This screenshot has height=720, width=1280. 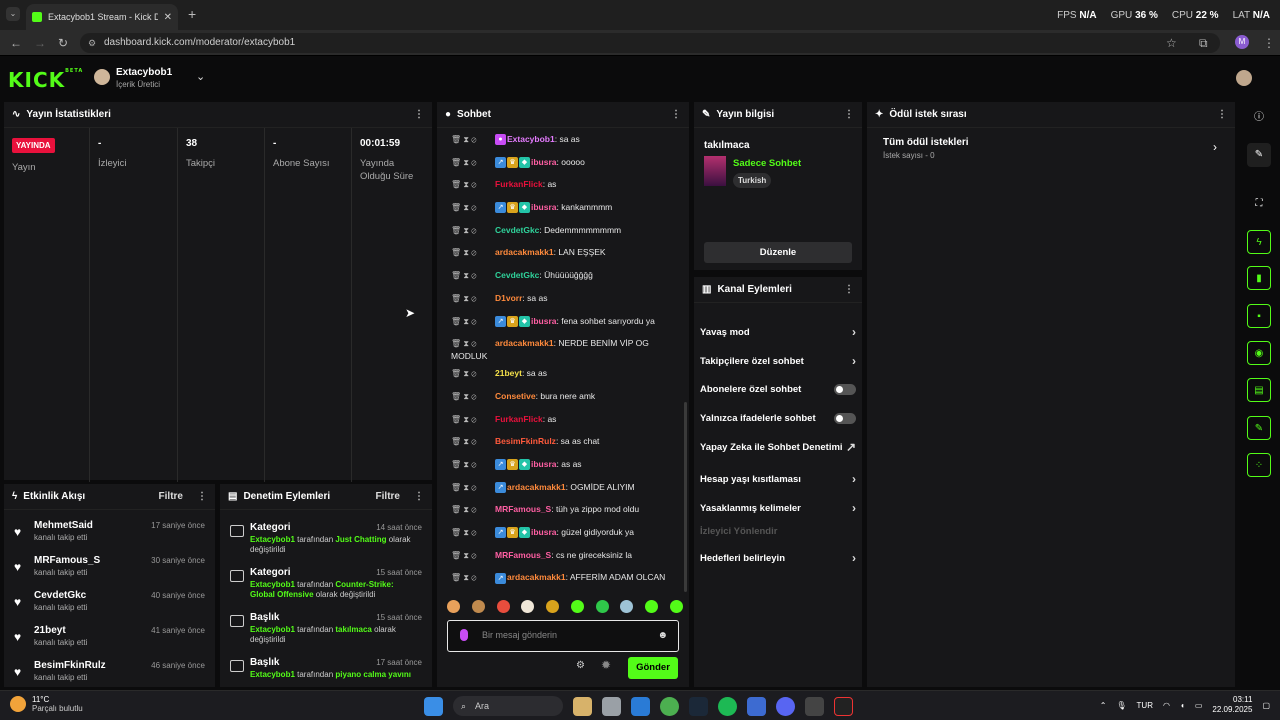 What do you see at coordinates (580, 665) in the screenshot?
I see `chat-settings-icon: ⚙` at bounding box center [580, 665].